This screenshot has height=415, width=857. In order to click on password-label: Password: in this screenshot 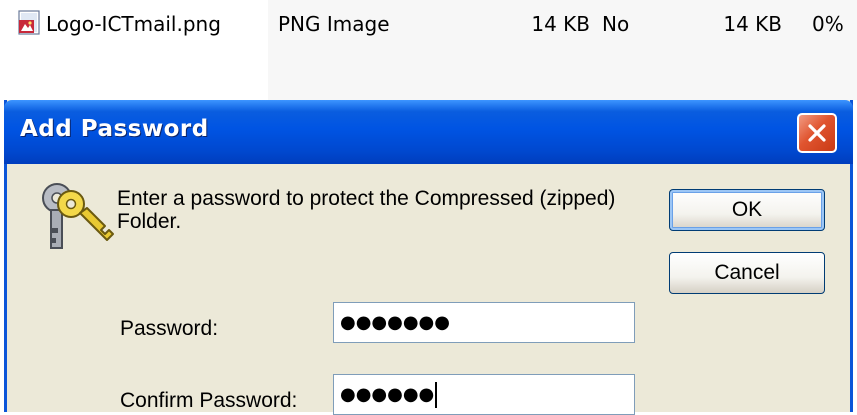, I will do `click(169, 328)`.